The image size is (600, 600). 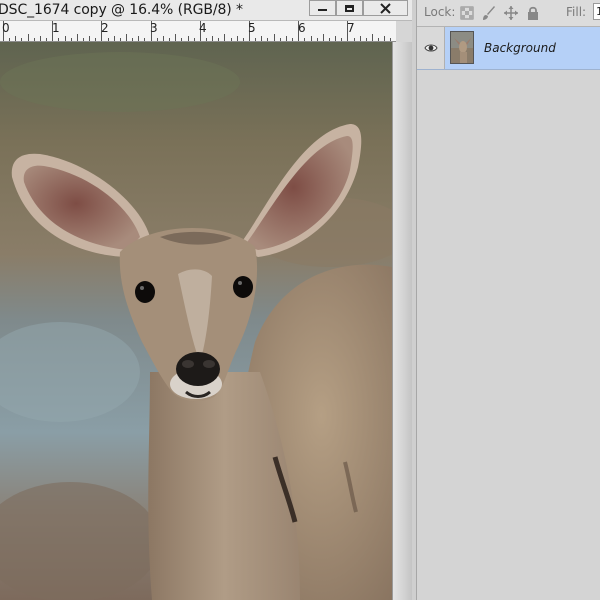 What do you see at coordinates (154, 28) in the screenshot?
I see `ruler-label: 3` at bounding box center [154, 28].